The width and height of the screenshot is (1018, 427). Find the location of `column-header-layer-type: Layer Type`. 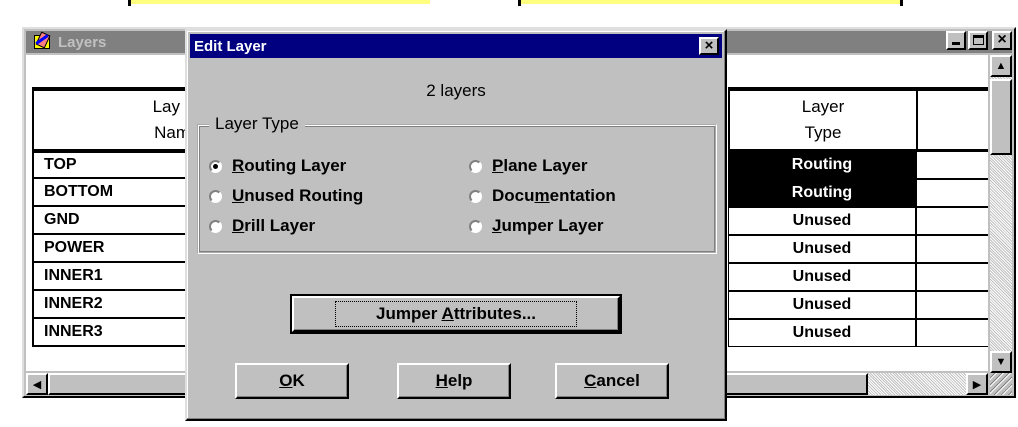

column-header-layer-type: Layer Type is located at coordinates (823, 119).